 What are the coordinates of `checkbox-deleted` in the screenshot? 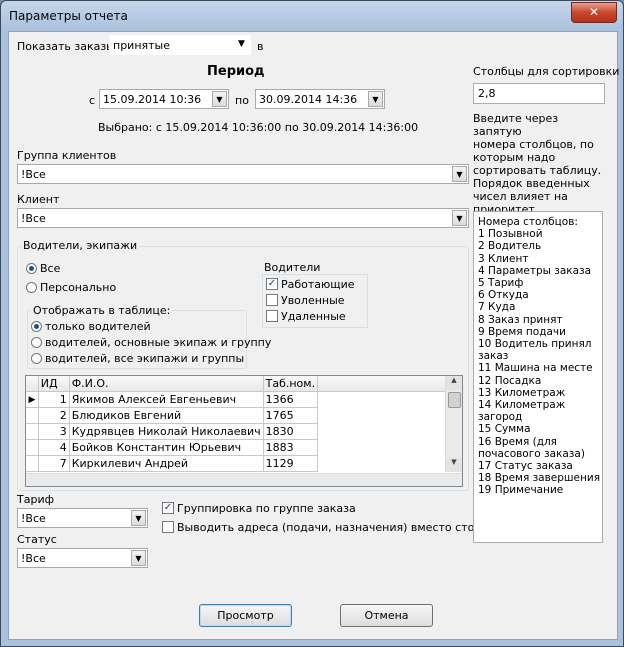 It's located at (272, 316).